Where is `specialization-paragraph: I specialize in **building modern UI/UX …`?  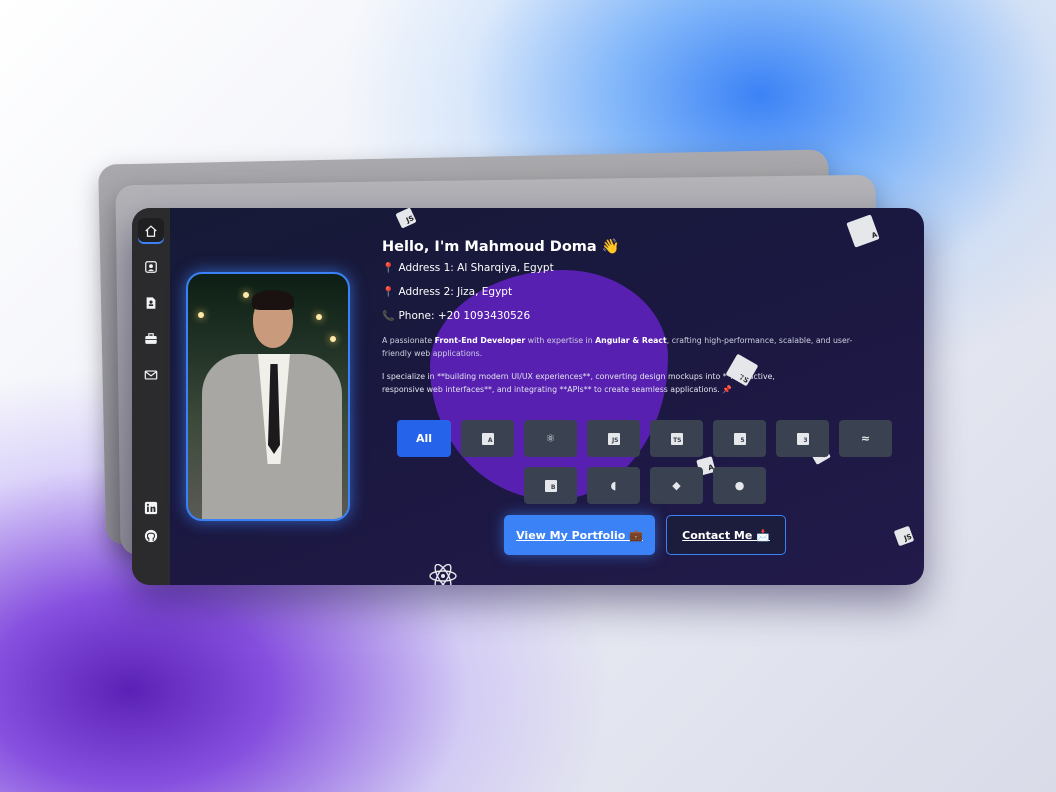
specialization-paragraph: I specialize in **building modern UI/UX … is located at coordinates (578, 383).